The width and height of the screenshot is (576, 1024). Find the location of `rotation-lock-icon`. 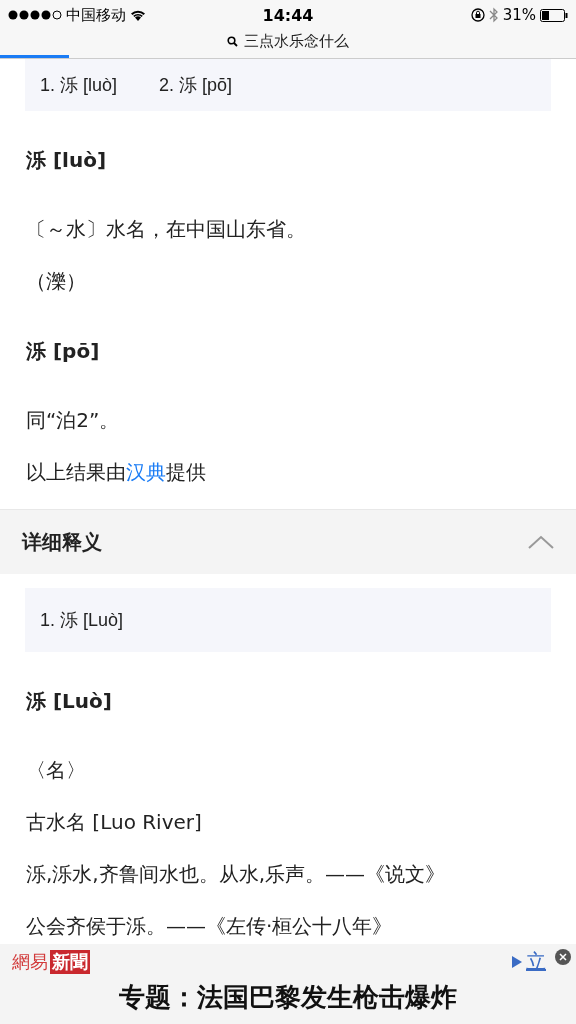

rotation-lock-icon is located at coordinates (477, 15).